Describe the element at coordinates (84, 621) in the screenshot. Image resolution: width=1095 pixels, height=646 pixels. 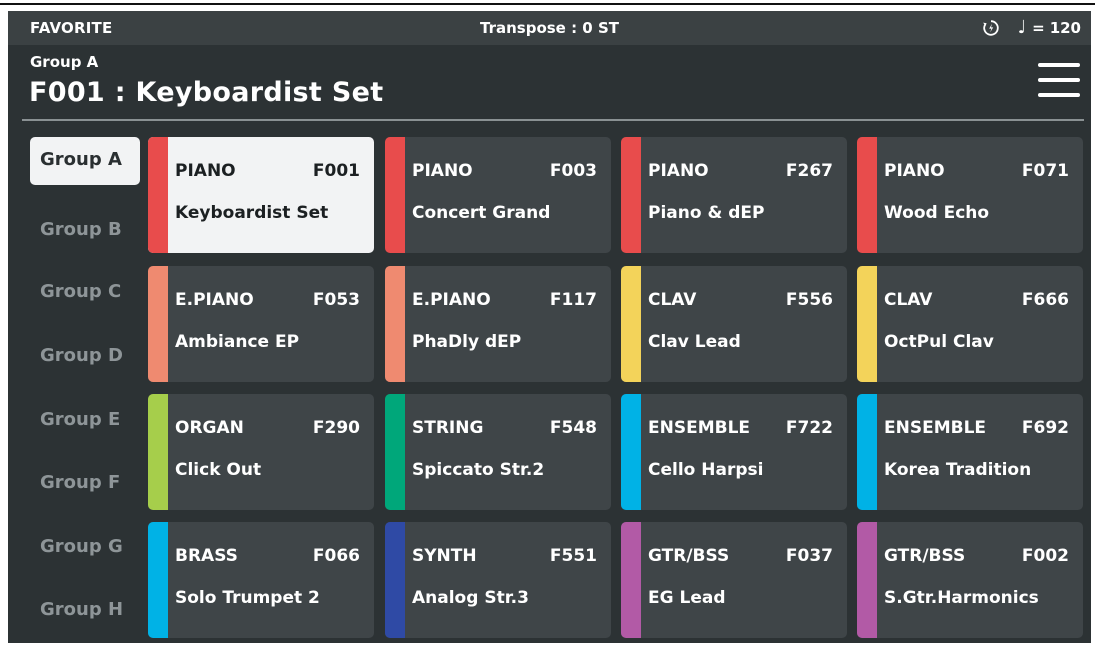
I see `group-tab-h: Group H` at that location.